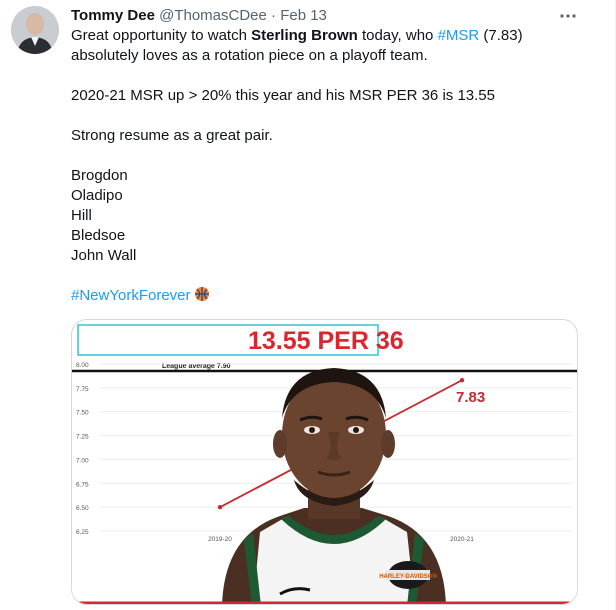 The height and width of the screenshot is (610, 616). Describe the element at coordinates (82, 413) in the screenshot. I see `y-tick-label: 7.50` at that location.